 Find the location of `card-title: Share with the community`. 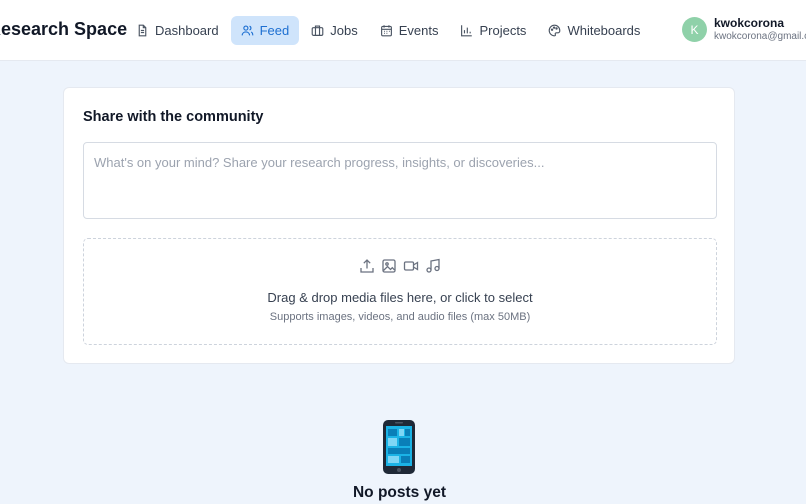

card-title: Share with the community is located at coordinates (173, 117).